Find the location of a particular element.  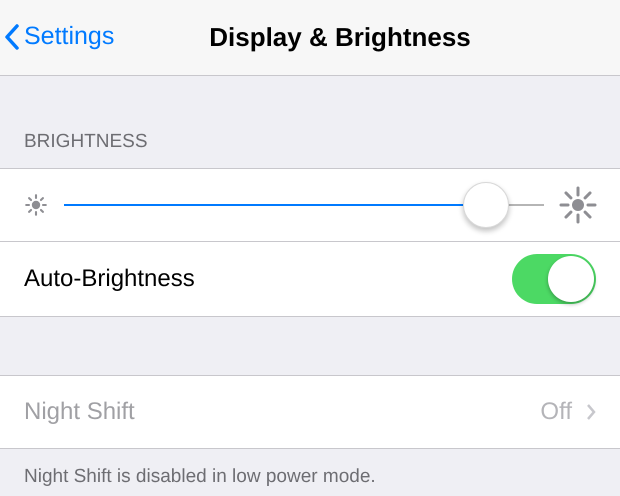

toggle-switch is located at coordinates (554, 279).